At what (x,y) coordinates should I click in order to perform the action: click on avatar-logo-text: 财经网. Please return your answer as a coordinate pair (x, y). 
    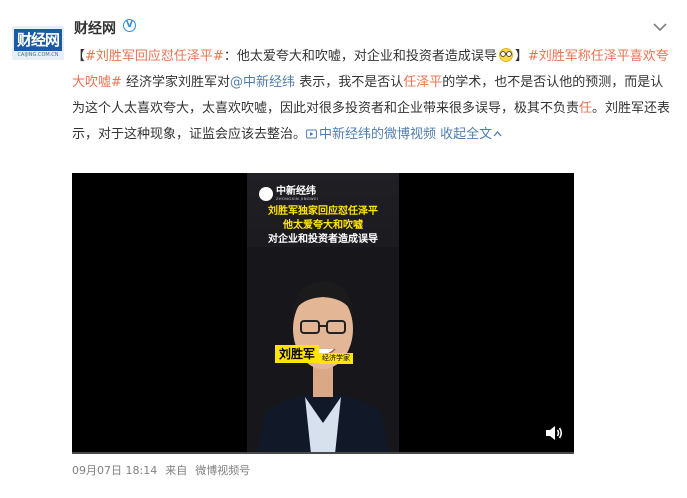
    Looking at the image, I should click on (38, 40).